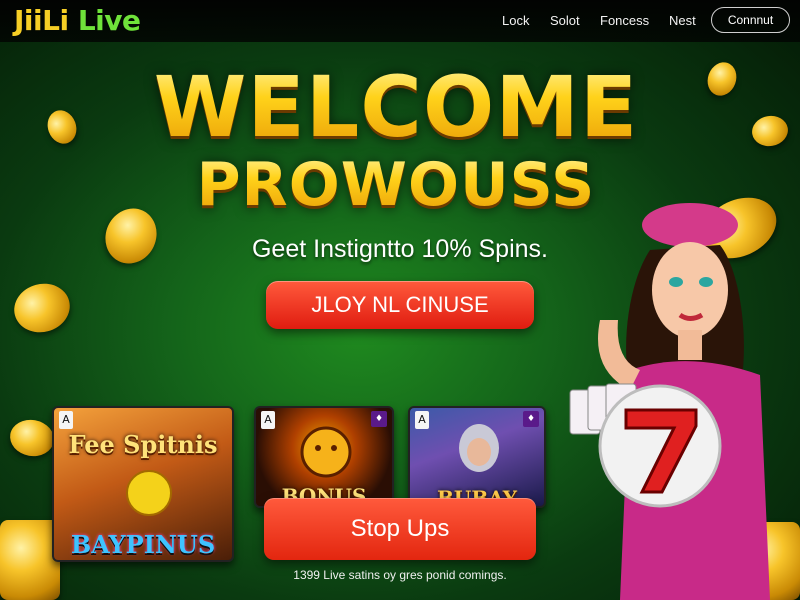 This screenshot has height=600, width=800. What do you see at coordinates (565, 20) in the screenshot?
I see `nav-link-solot: Solot` at bounding box center [565, 20].